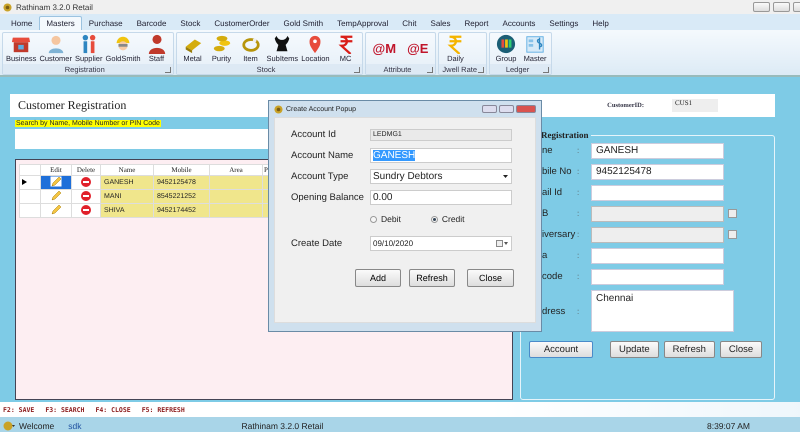 This screenshot has width=800, height=432. I want to click on app-name: Rathinam 3.2.0 Retail, so click(283, 425).